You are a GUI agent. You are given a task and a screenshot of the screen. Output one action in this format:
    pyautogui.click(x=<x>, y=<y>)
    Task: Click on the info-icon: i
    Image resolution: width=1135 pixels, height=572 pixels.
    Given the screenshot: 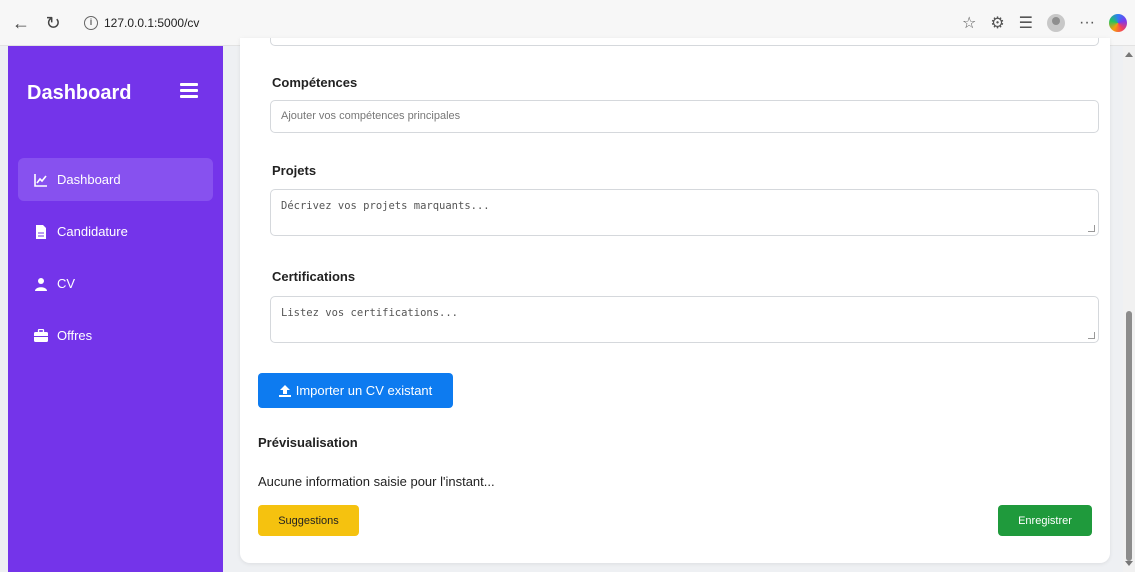 What is the action you would take?
    pyautogui.click(x=91, y=23)
    